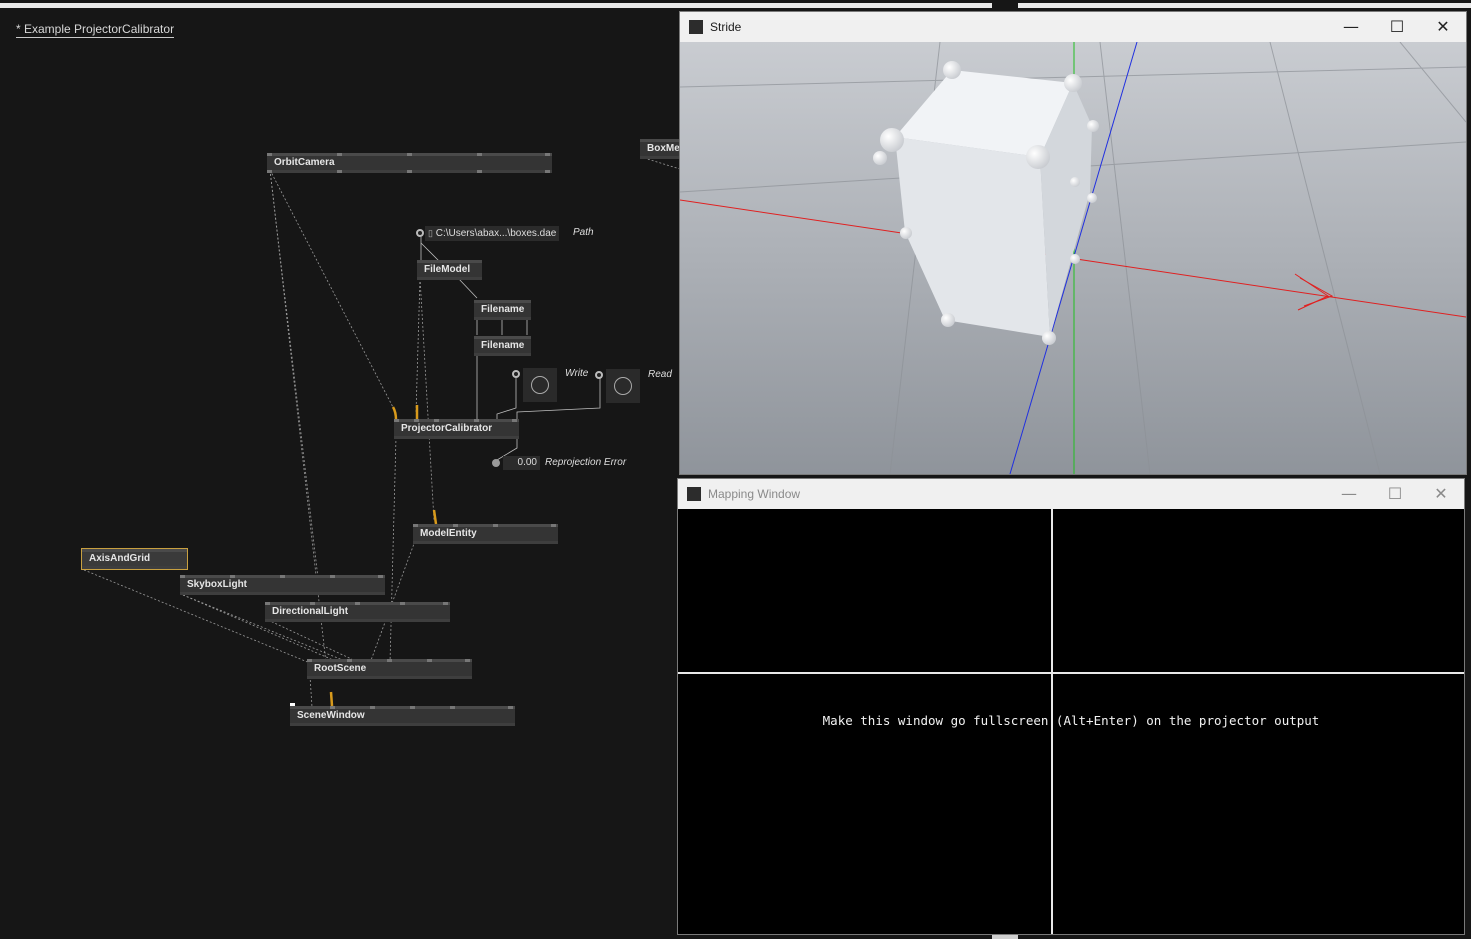  Describe the element at coordinates (1005, 937) in the screenshot. I see `scroll-stub` at that location.